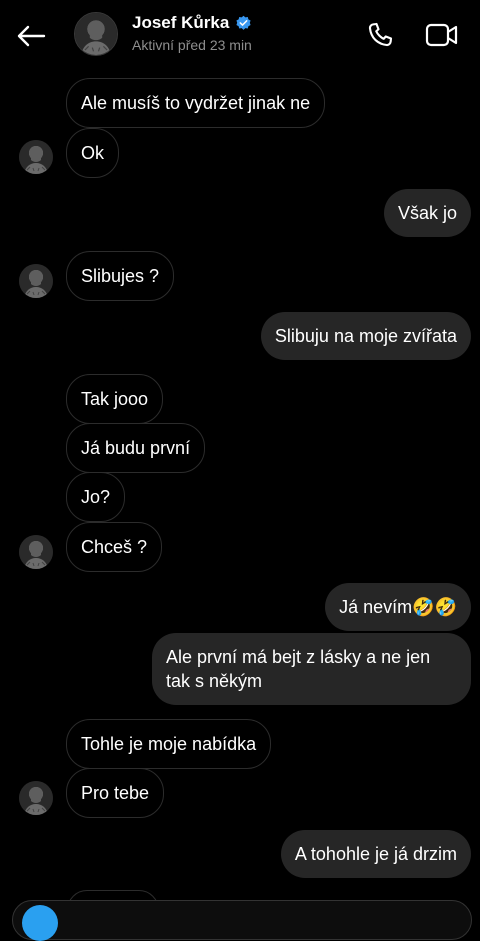 The height and width of the screenshot is (941, 480). What do you see at coordinates (115, 793) in the screenshot?
I see `message-incoming: Pro tebe` at bounding box center [115, 793].